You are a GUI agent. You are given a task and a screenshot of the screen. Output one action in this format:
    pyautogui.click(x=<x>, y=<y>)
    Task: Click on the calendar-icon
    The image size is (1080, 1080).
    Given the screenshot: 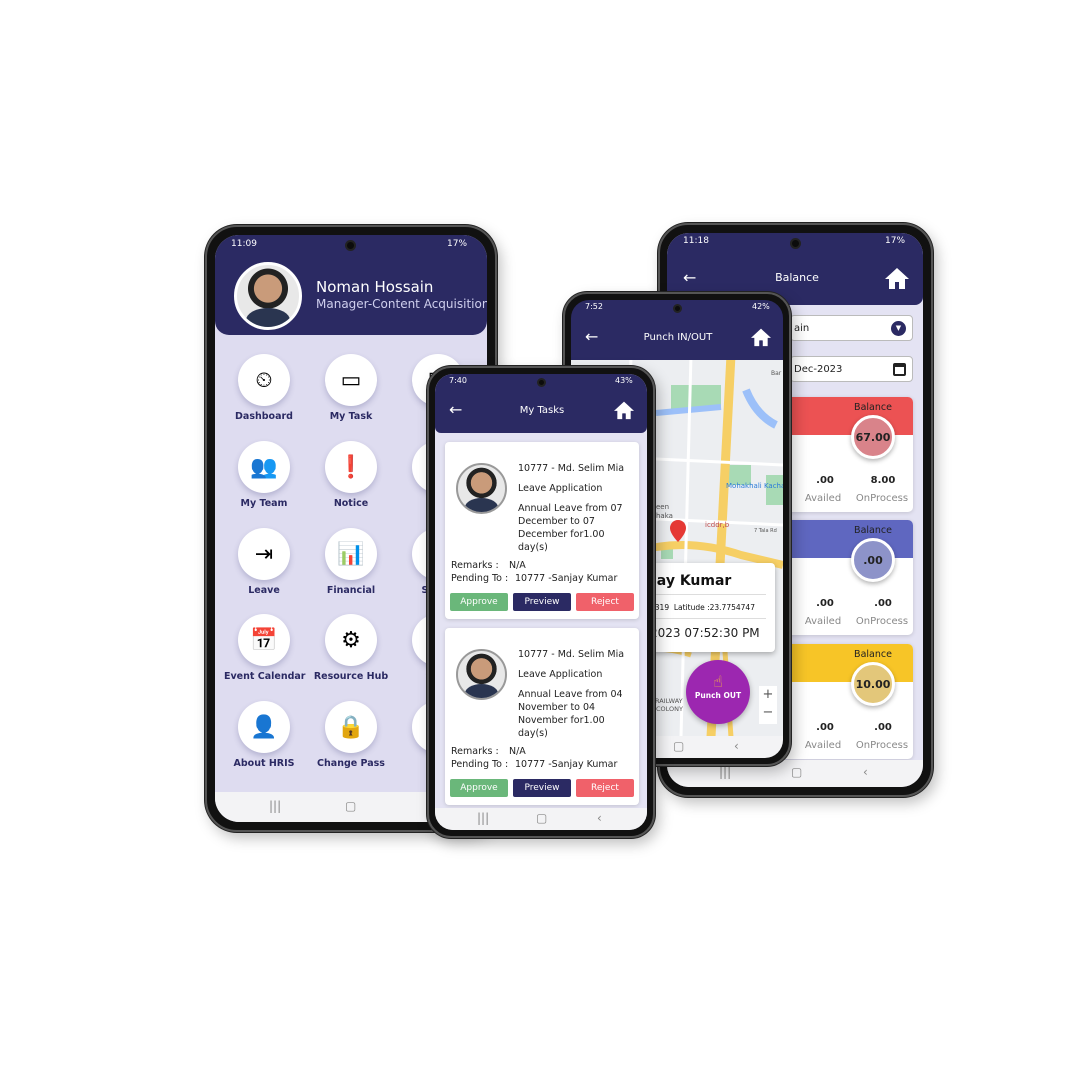 What is the action you would take?
    pyautogui.click(x=899, y=369)
    